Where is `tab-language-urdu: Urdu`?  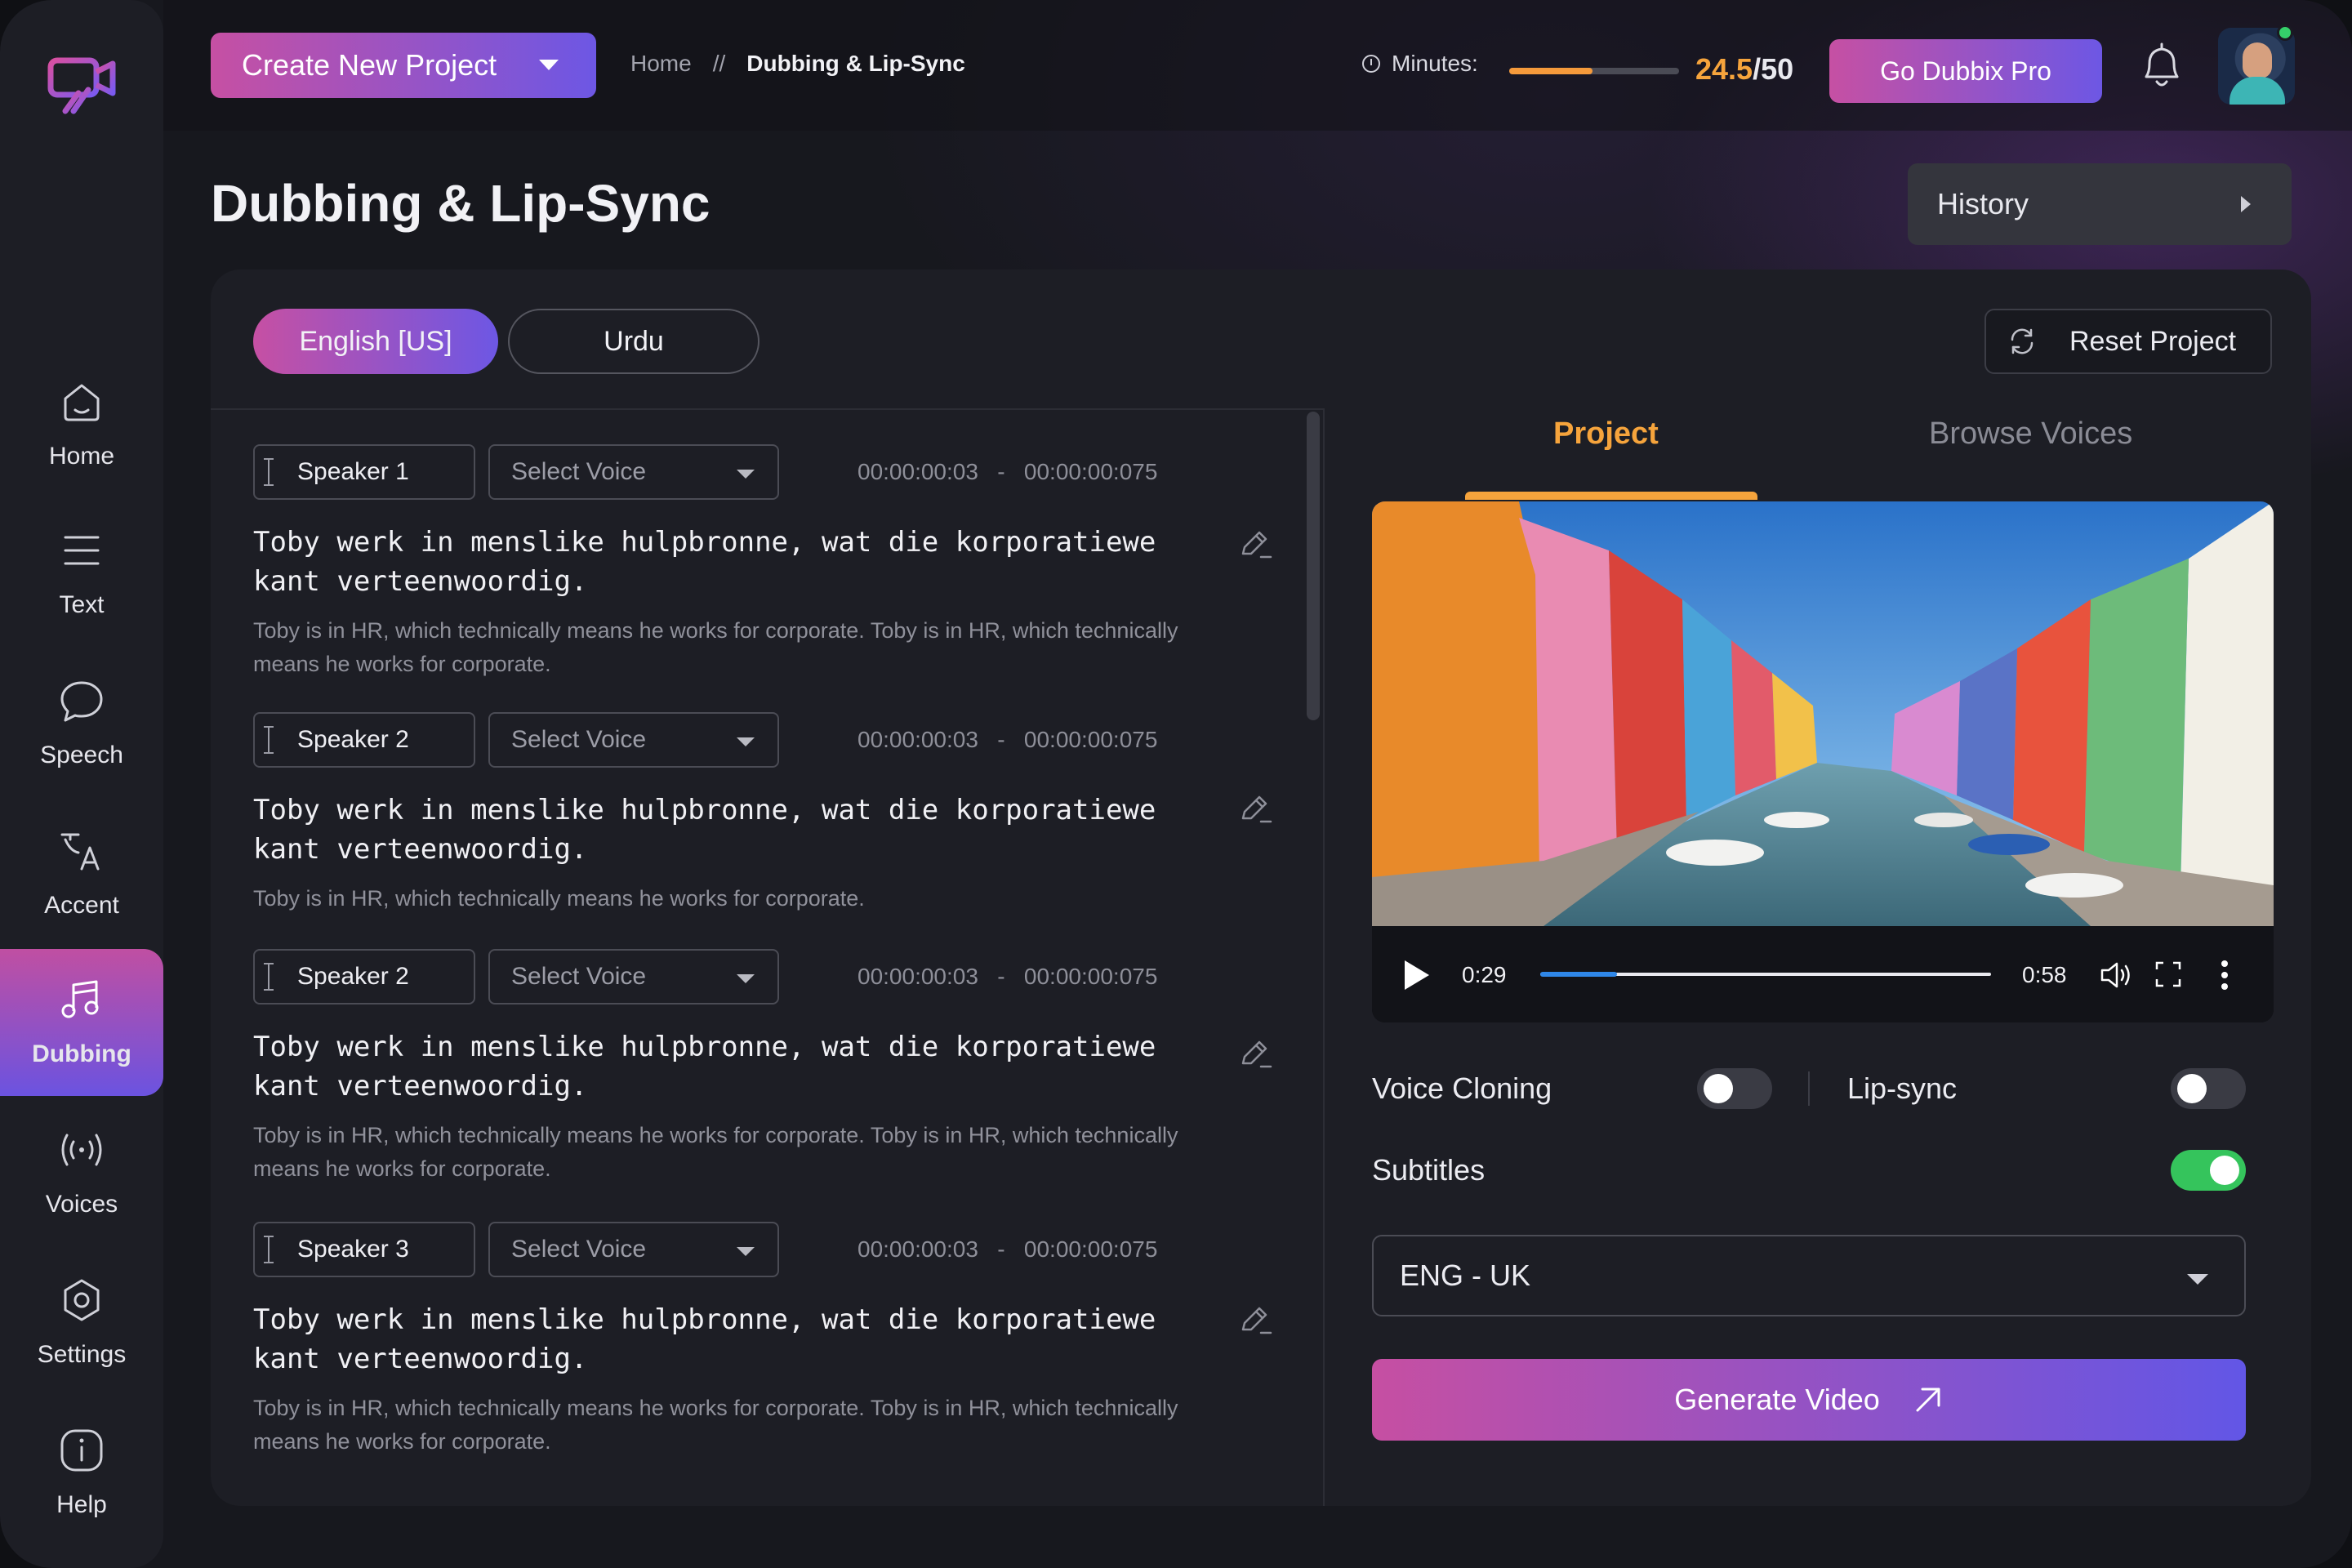
tab-language-urdu: Urdu is located at coordinates (634, 341).